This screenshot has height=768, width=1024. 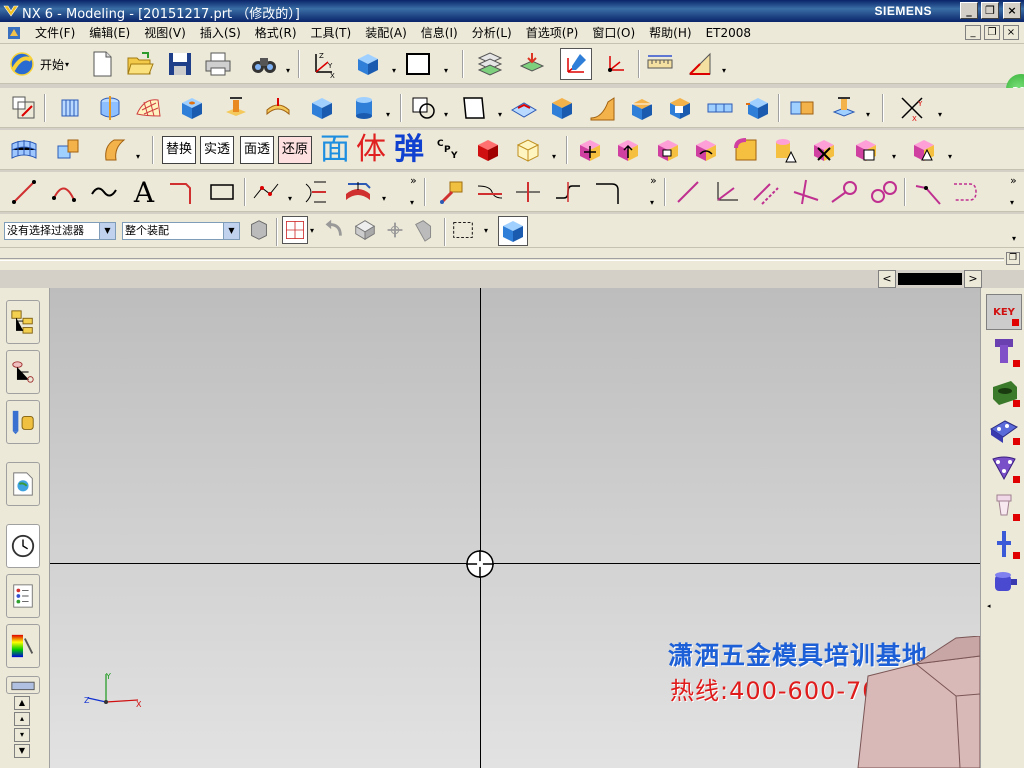 I want to click on palette-more-arrow: ◂, so click(x=989, y=606).